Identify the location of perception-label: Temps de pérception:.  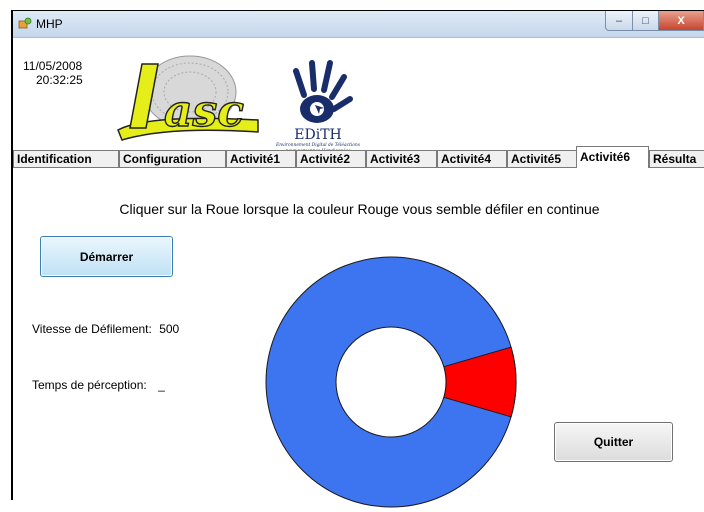
(89, 385).